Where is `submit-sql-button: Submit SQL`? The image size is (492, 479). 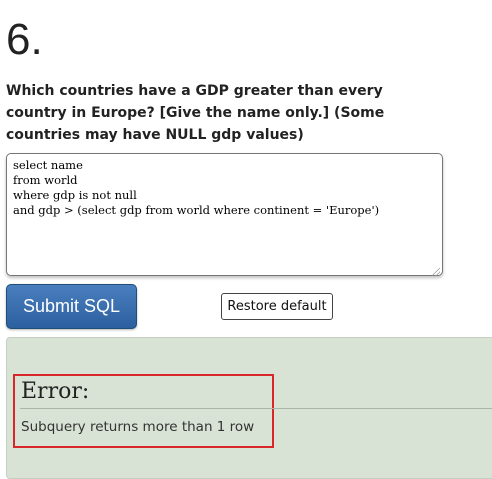 submit-sql-button: Submit SQL is located at coordinates (71, 306).